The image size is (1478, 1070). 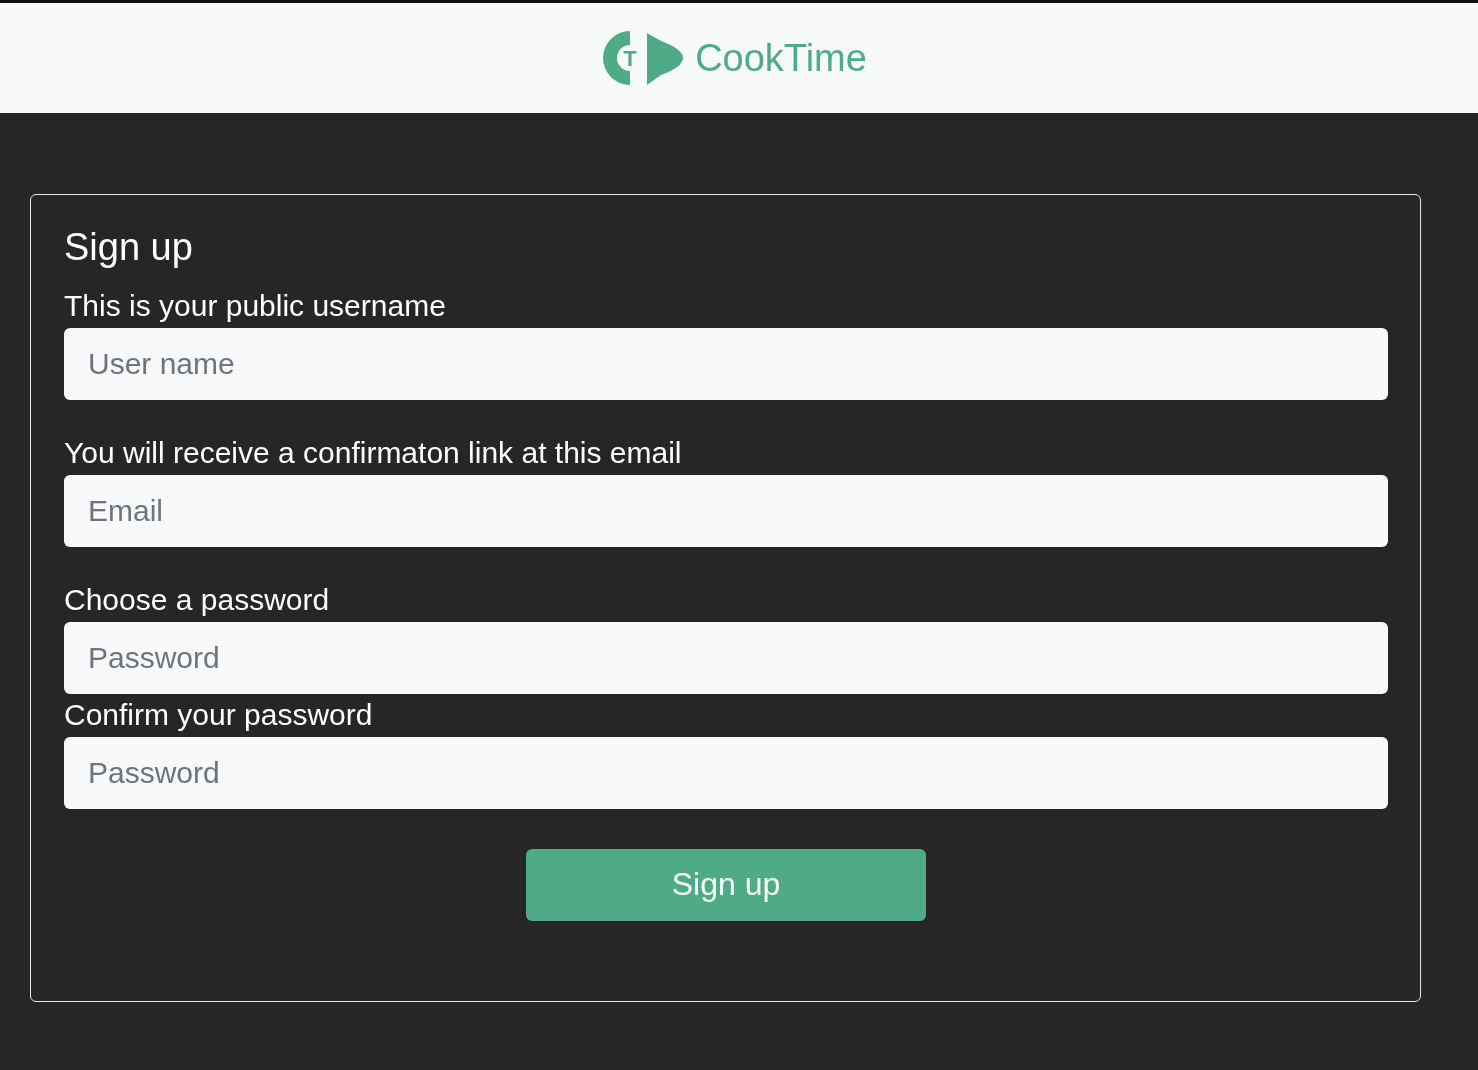 What do you see at coordinates (726, 884) in the screenshot?
I see `sign-up-button: Sign up` at bounding box center [726, 884].